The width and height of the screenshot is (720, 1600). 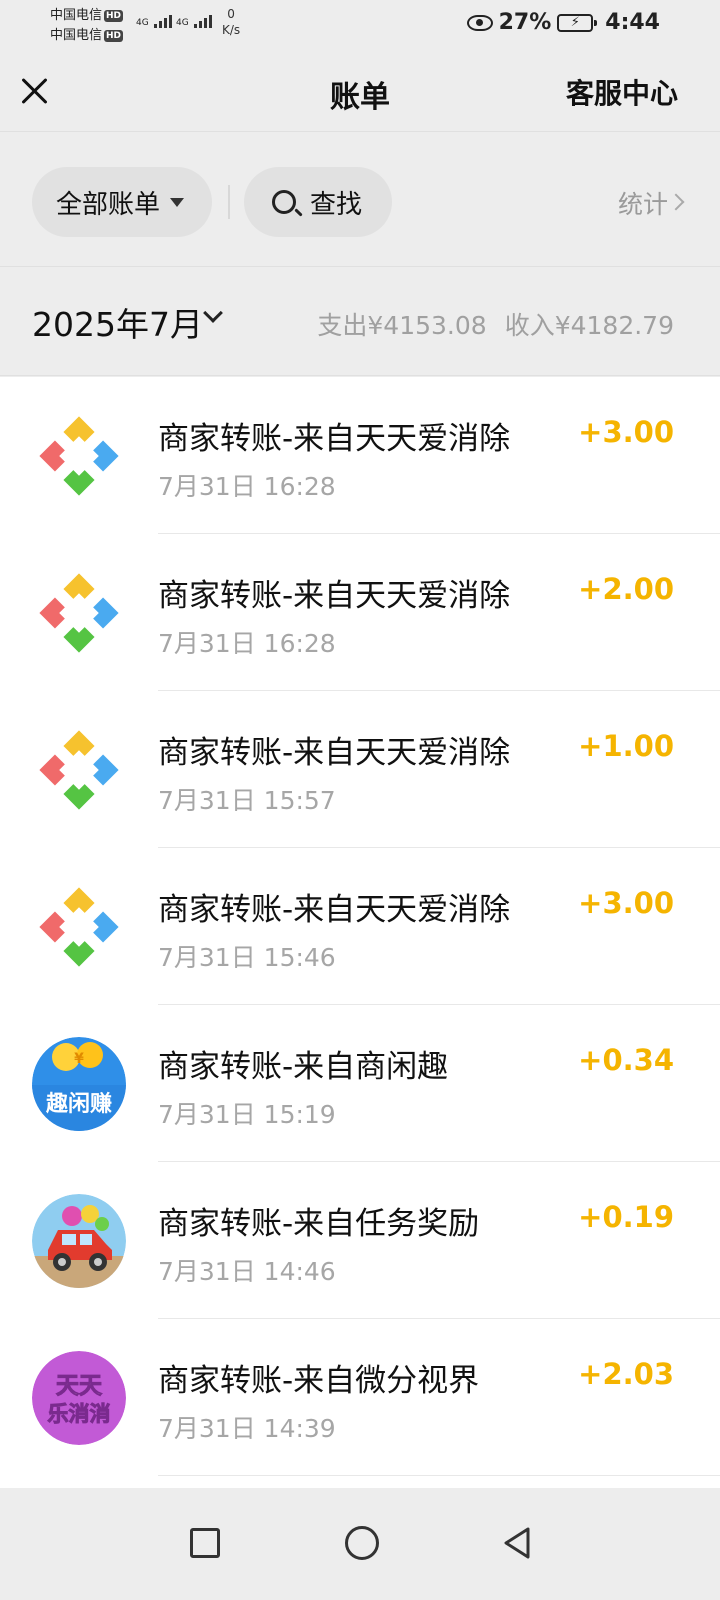 What do you see at coordinates (589, 325) in the screenshot?
I see `income-total: 收入¥4182.79` at bounding box center [589, 325].